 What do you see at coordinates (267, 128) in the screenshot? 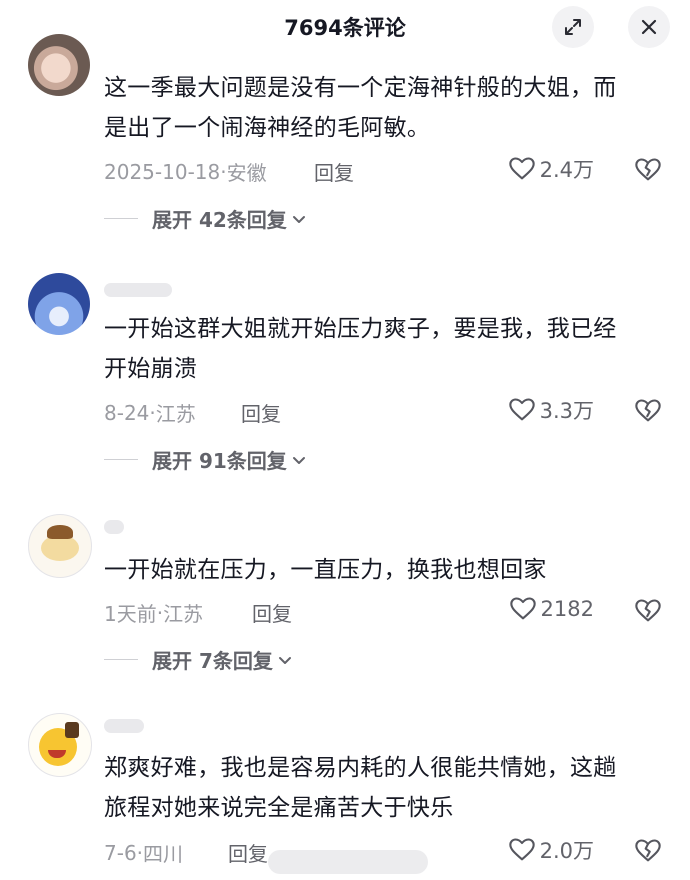
I see `comment-text-line: 是出了一个闹海神经的毛阿敏。` at bounding box center [267, 128].